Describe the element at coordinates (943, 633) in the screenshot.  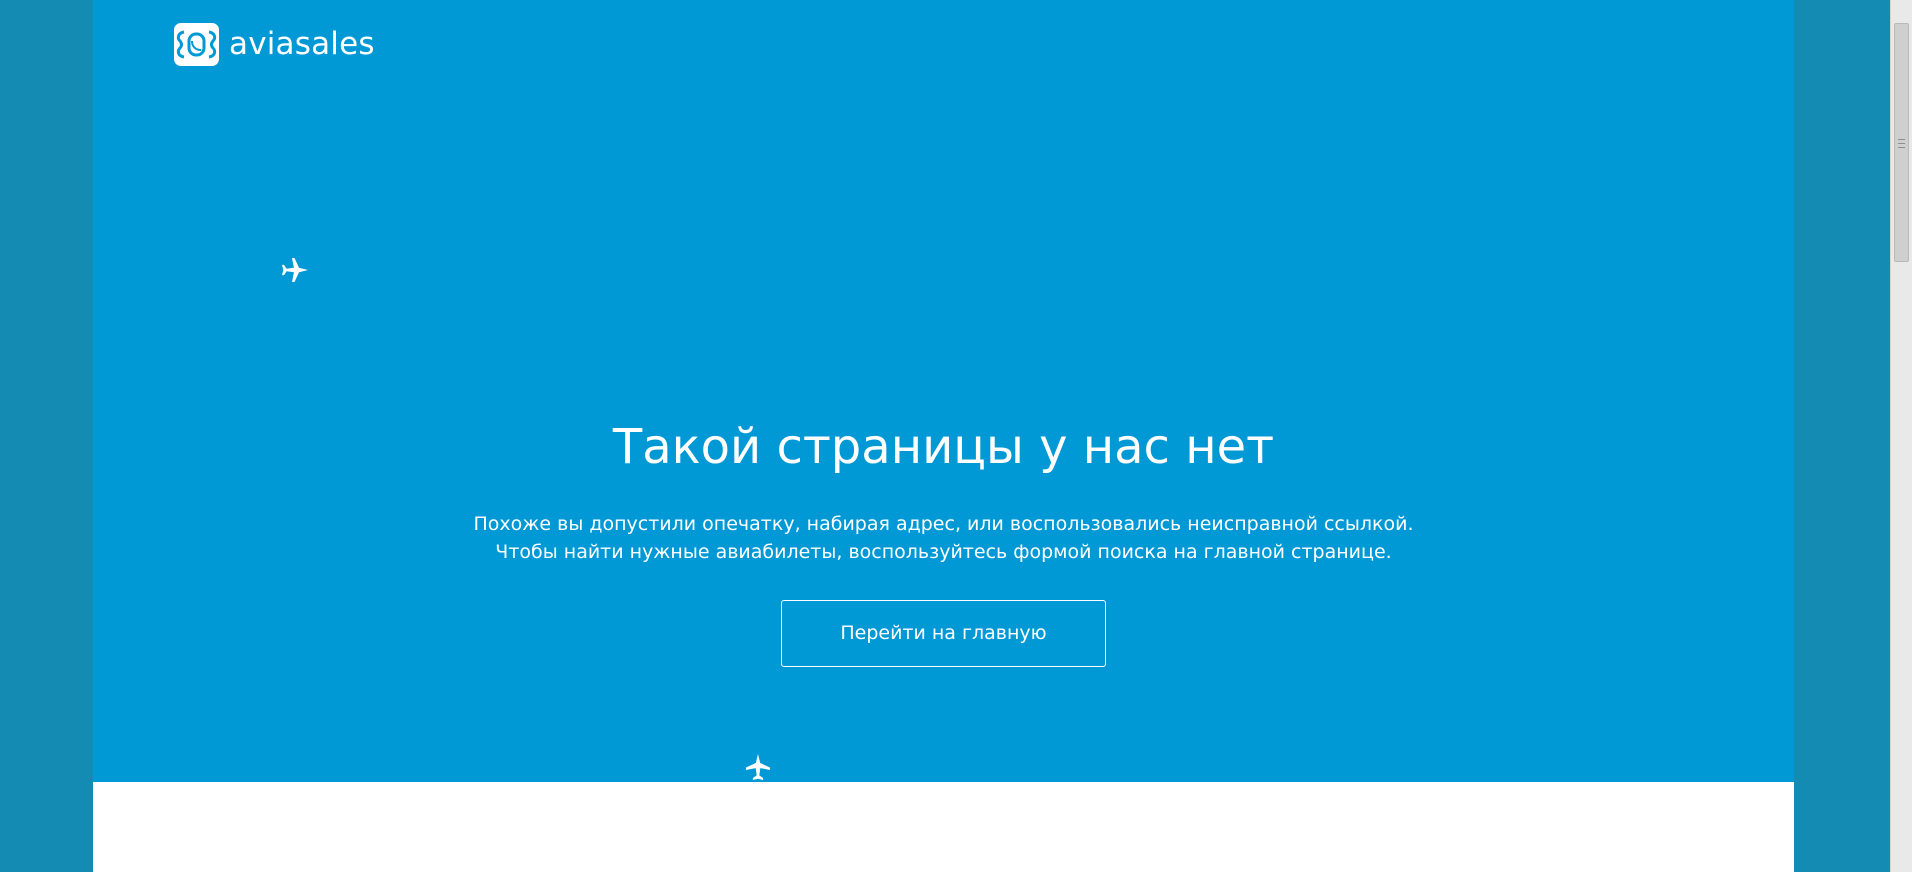
I see `go-home-button: Перейти на главную` at that location.